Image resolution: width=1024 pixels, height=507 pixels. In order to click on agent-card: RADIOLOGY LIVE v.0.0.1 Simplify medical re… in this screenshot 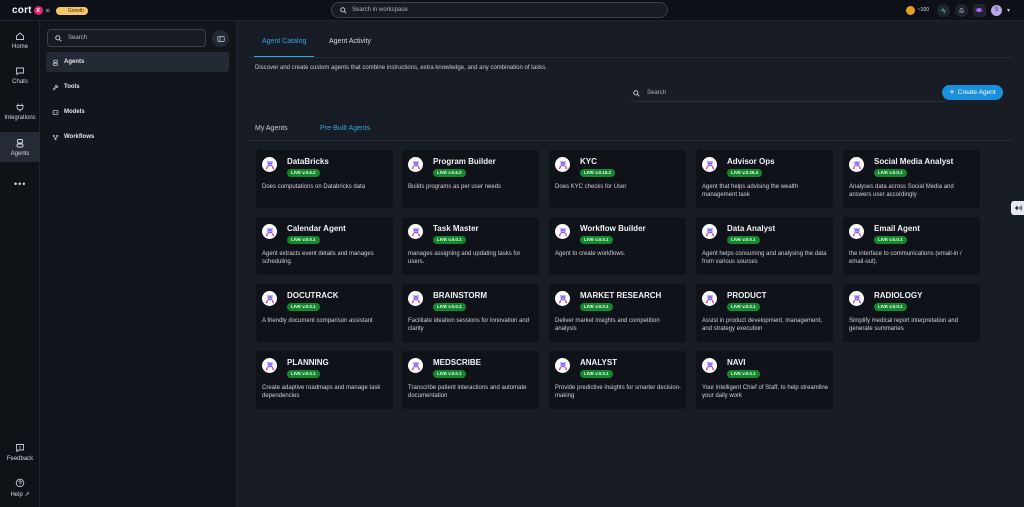, I will do `click(911, 313)`.